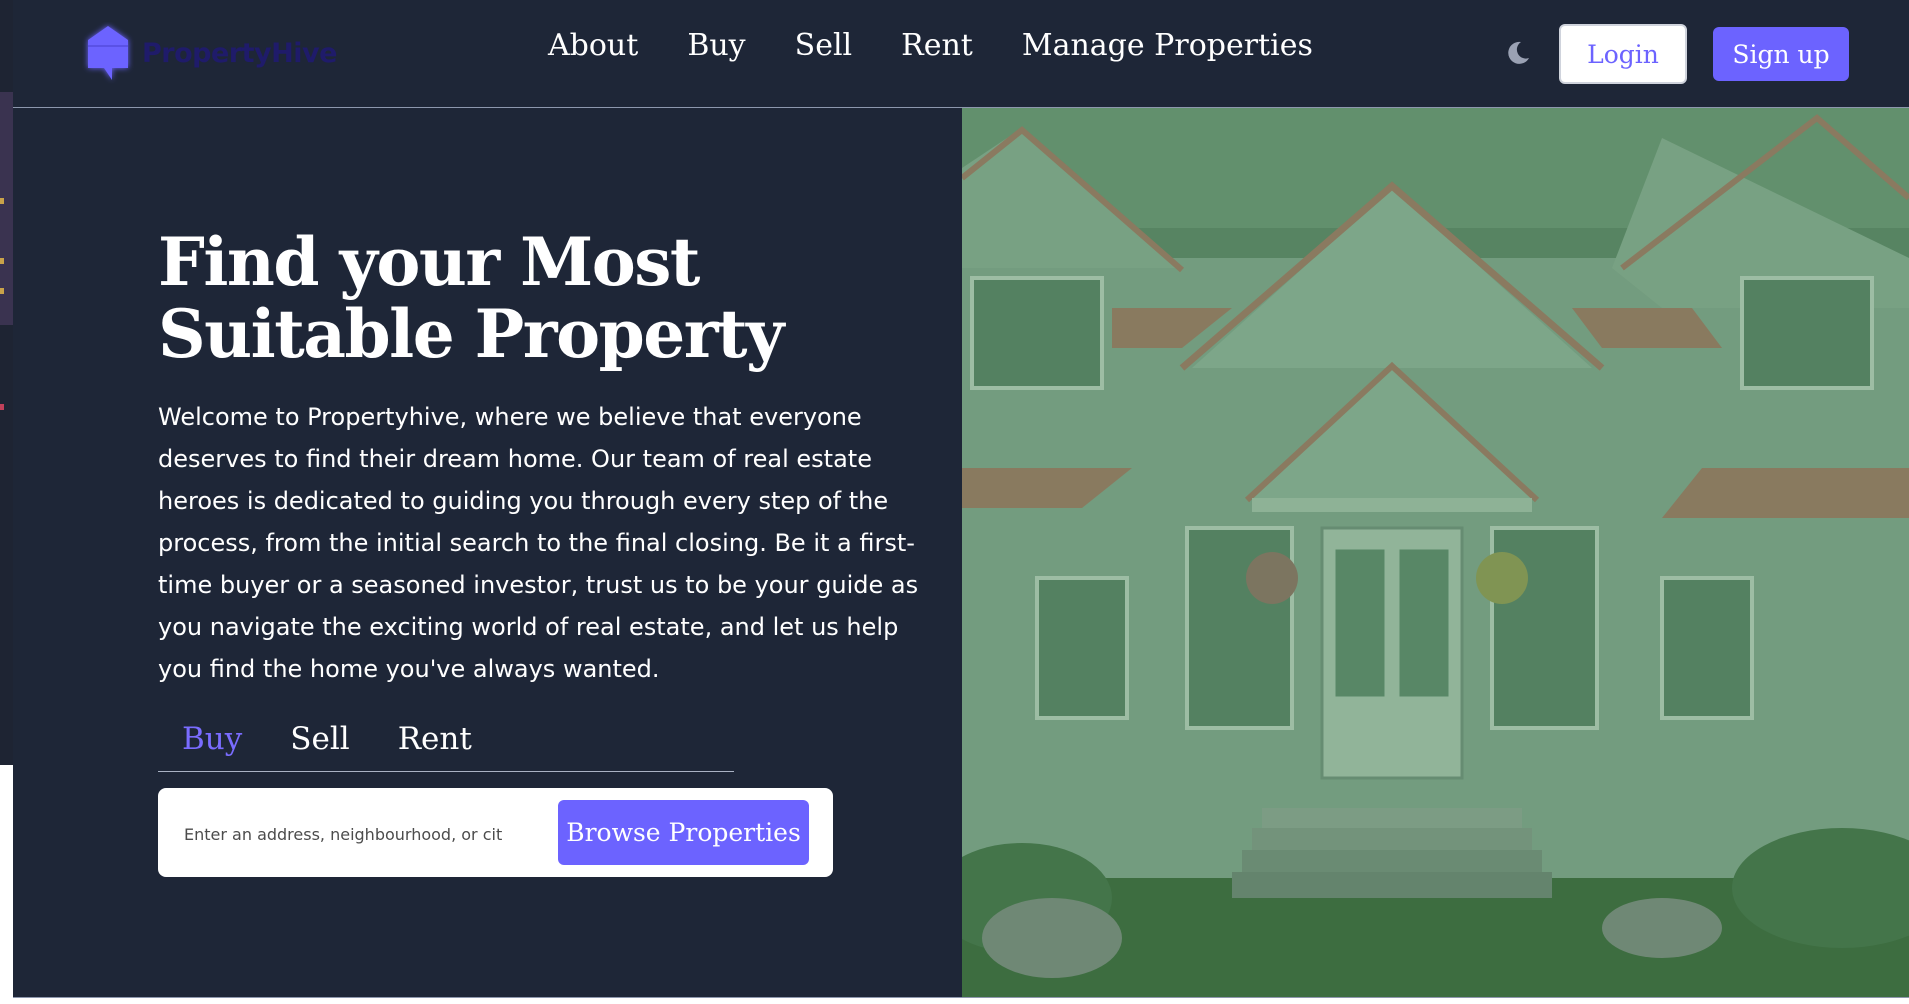 The width and height of the screenshot is (1909, 1004). Describe the element at coordinates (319, 743) in the screenshot. I see `tab-sell: Sell` at that location.